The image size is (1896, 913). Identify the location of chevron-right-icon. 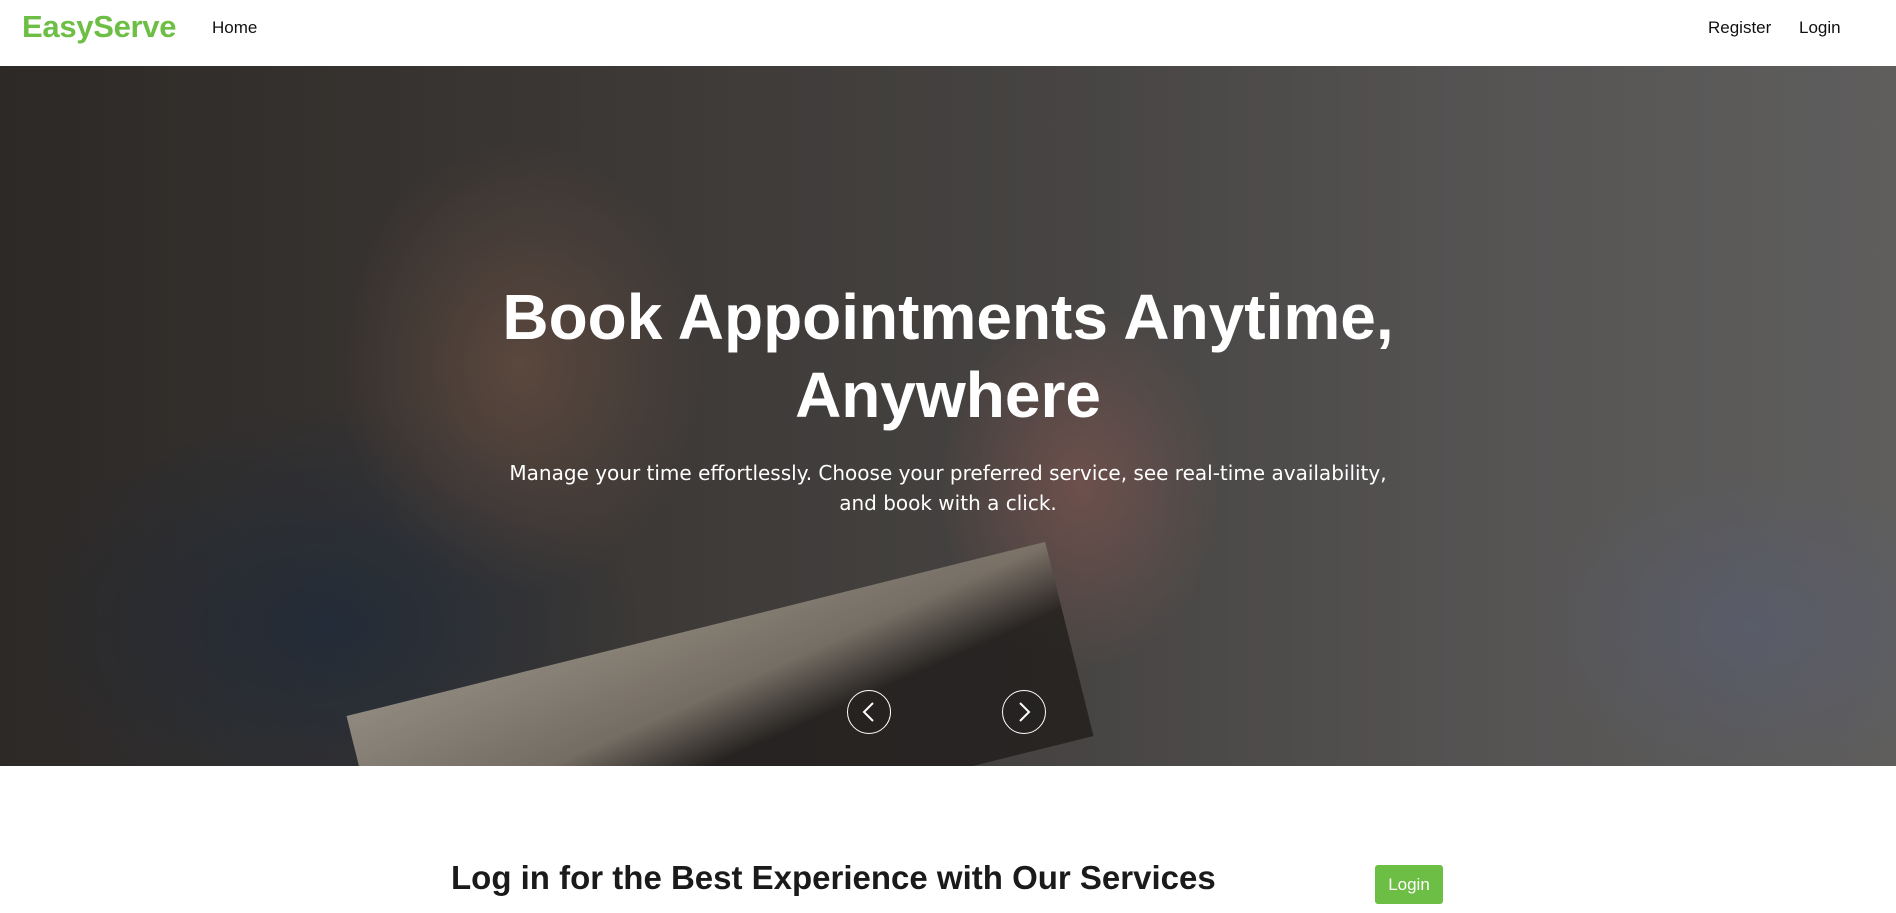
(1025, 712).